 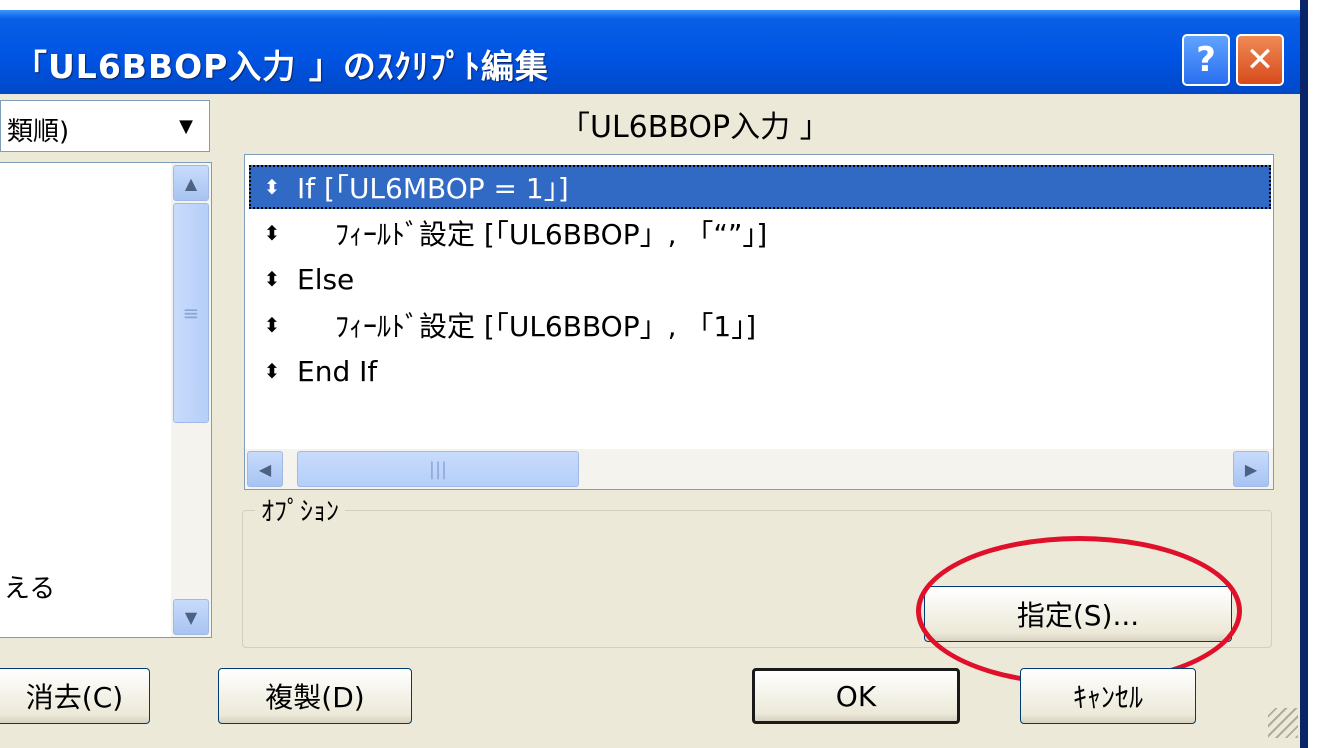 What do you see at coordinates (760, 279) in the screenshot?
I see `script-line: ⬍ Else` at bounding box center [760, 279].